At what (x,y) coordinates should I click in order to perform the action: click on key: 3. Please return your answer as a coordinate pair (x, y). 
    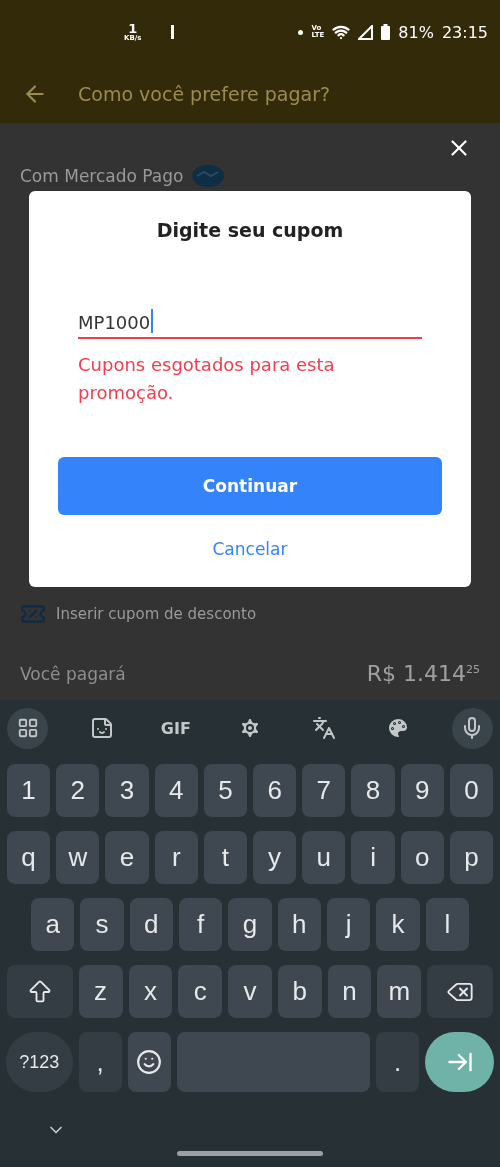
    Looking at the image, I should click on (127, 790).